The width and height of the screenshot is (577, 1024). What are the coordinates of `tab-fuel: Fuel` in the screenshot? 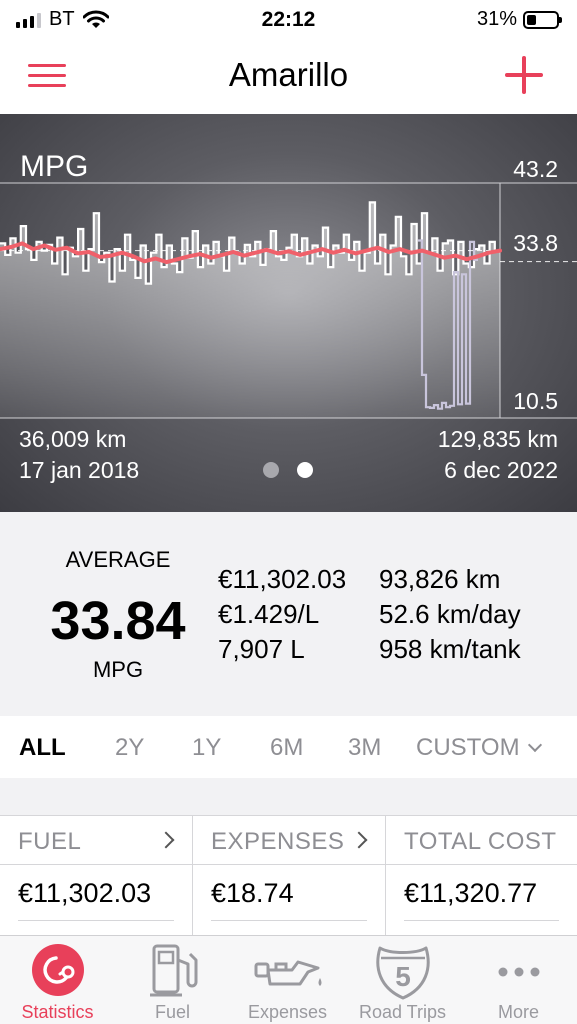 It's located at (172, 980).